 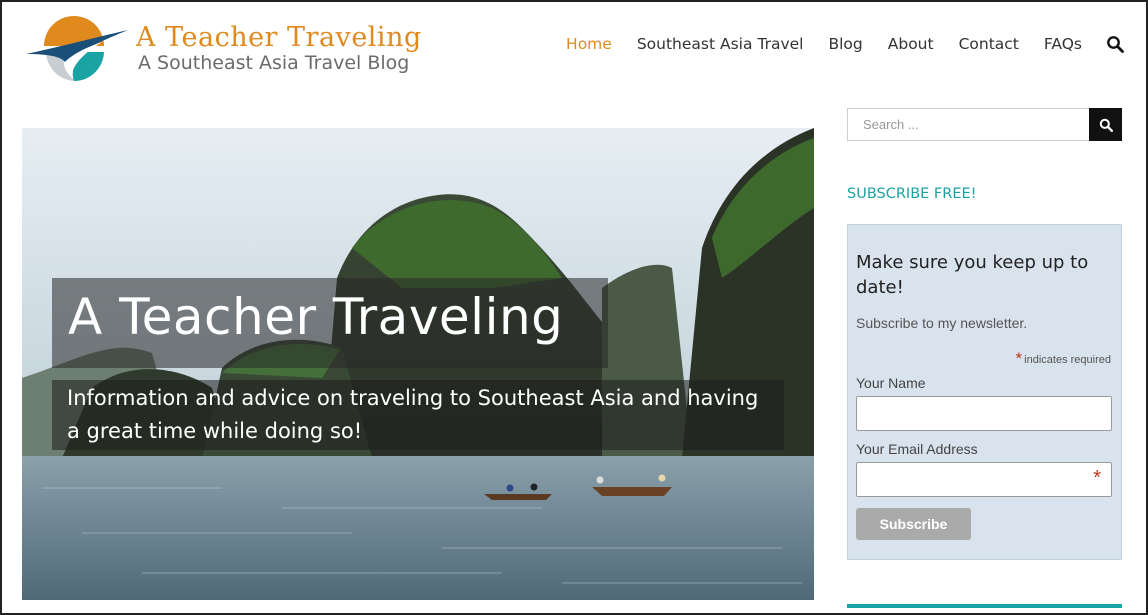 What do you see at coordinates (279, 37) in the screenshot?
I see `site-title: A Teacher Traveling` at bounding box center [279, 37].